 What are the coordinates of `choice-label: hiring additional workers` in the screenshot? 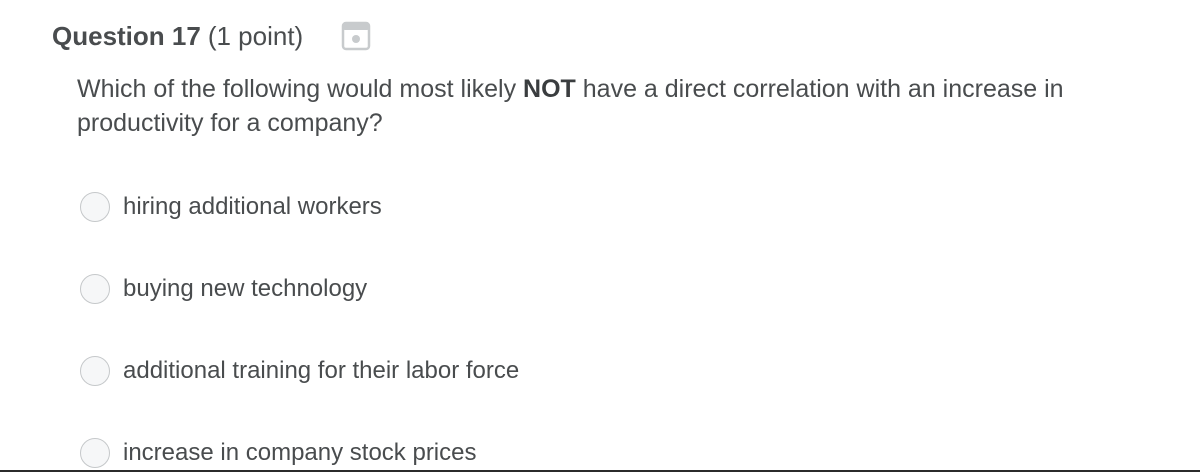 It's located at (252, 206).